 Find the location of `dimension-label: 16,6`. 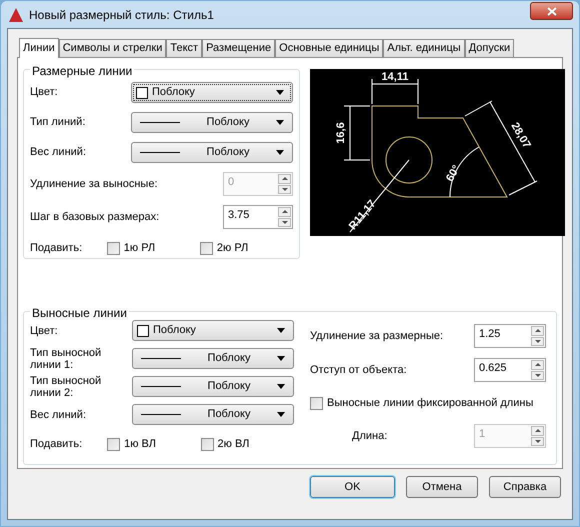

dimension-label: 16,6 is located at coordinates (341, 133).